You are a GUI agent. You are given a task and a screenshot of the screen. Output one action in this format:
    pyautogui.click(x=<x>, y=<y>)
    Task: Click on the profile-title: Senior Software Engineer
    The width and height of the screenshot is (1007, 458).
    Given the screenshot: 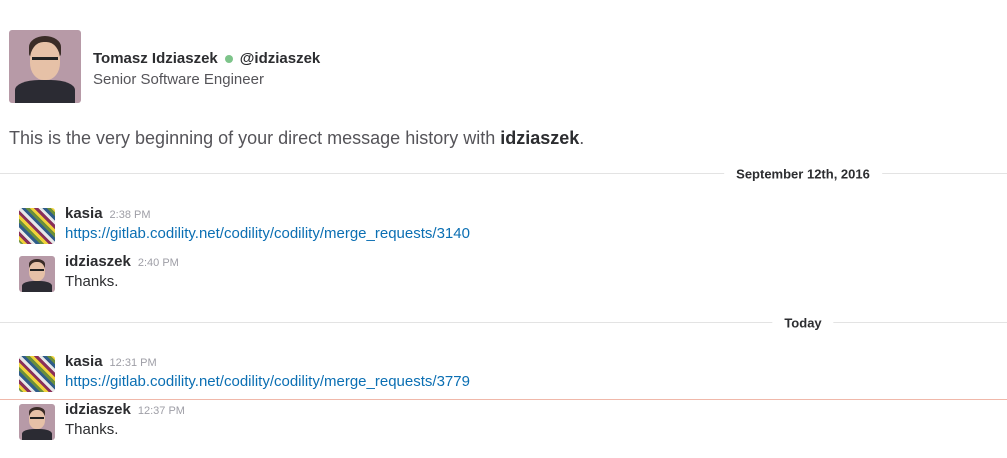 What is the action you would take?
    pyautogui.click(x=178, y=79)
    